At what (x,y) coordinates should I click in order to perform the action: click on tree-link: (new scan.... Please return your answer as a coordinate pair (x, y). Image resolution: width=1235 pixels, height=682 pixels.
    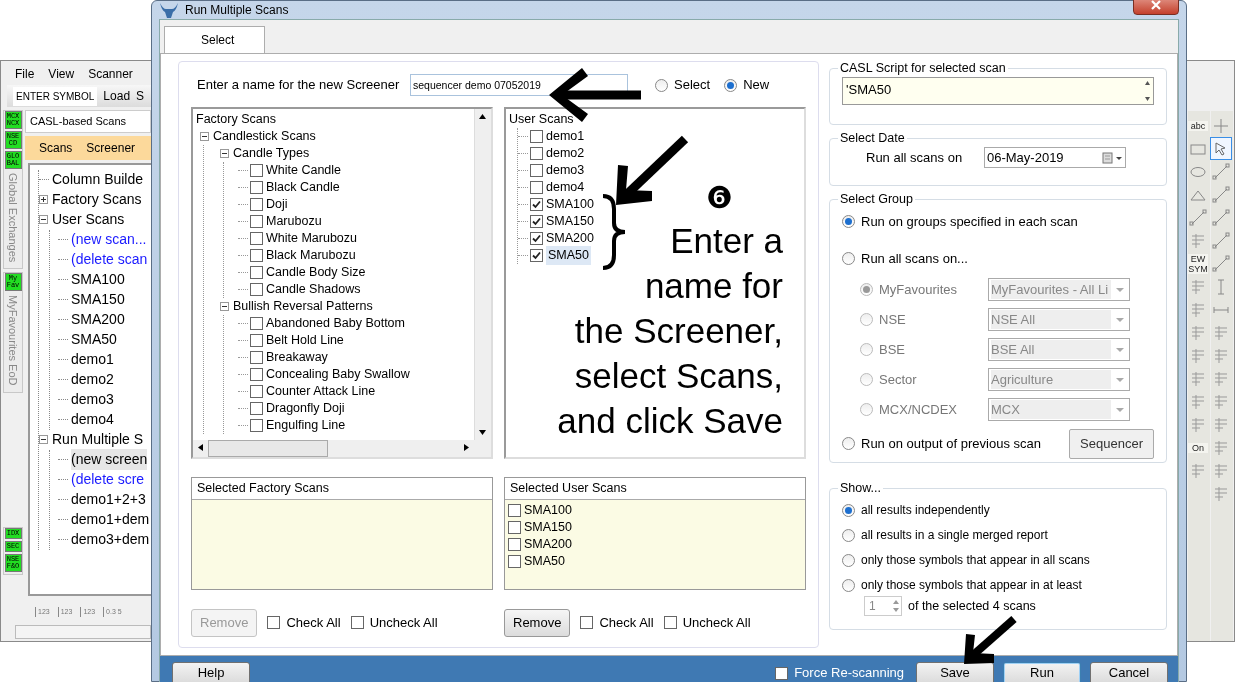
    Looking at the image, I should click on (109, 239).